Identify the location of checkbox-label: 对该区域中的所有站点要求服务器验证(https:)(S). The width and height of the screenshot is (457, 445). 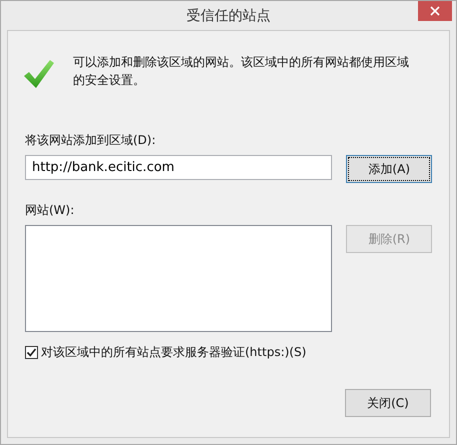
(173, 352).